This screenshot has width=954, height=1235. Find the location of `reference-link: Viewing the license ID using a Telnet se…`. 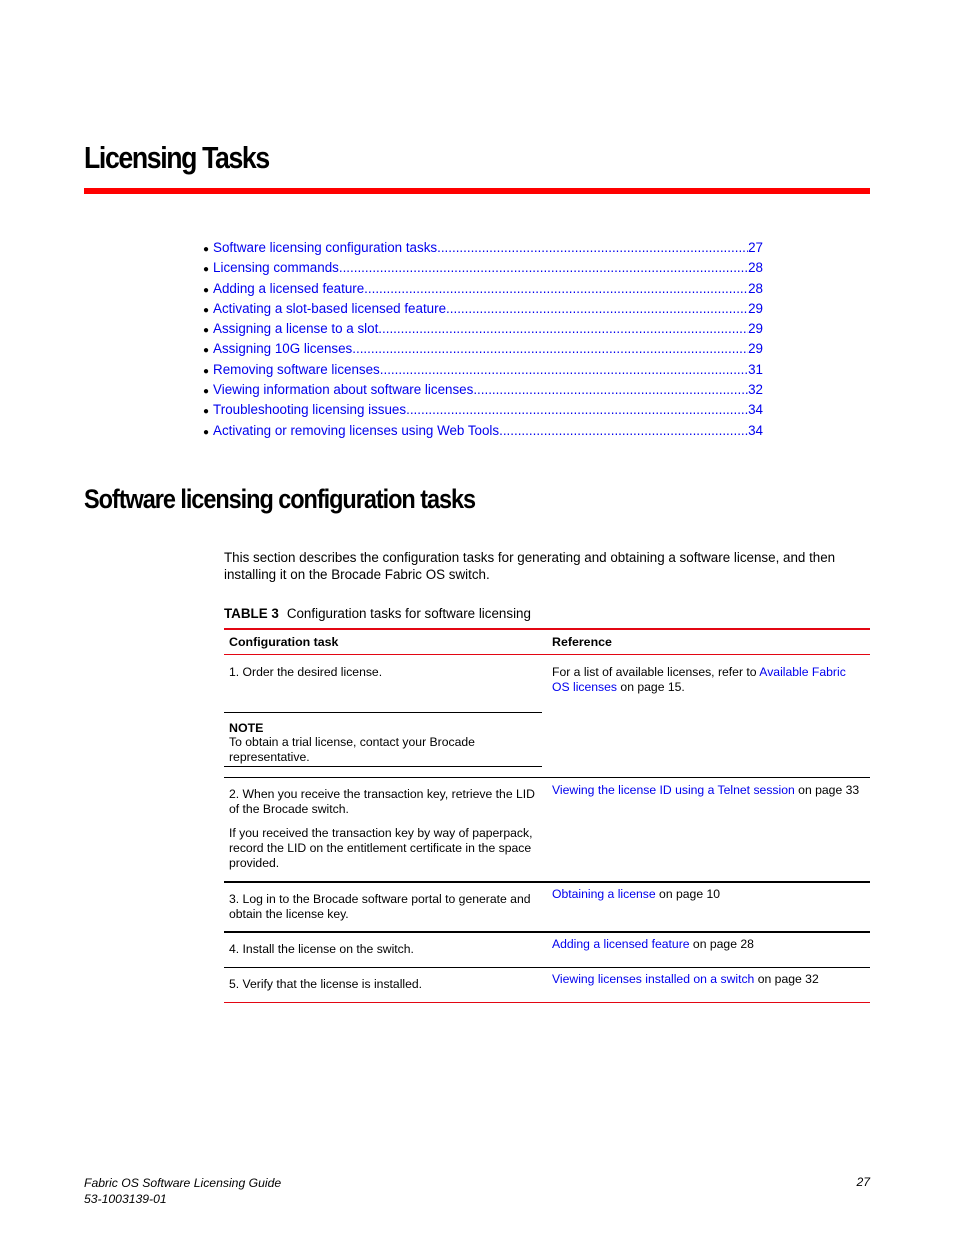

reference-link: Viewing the license ID using a Telnet se… is located at coordinates (673, 790).